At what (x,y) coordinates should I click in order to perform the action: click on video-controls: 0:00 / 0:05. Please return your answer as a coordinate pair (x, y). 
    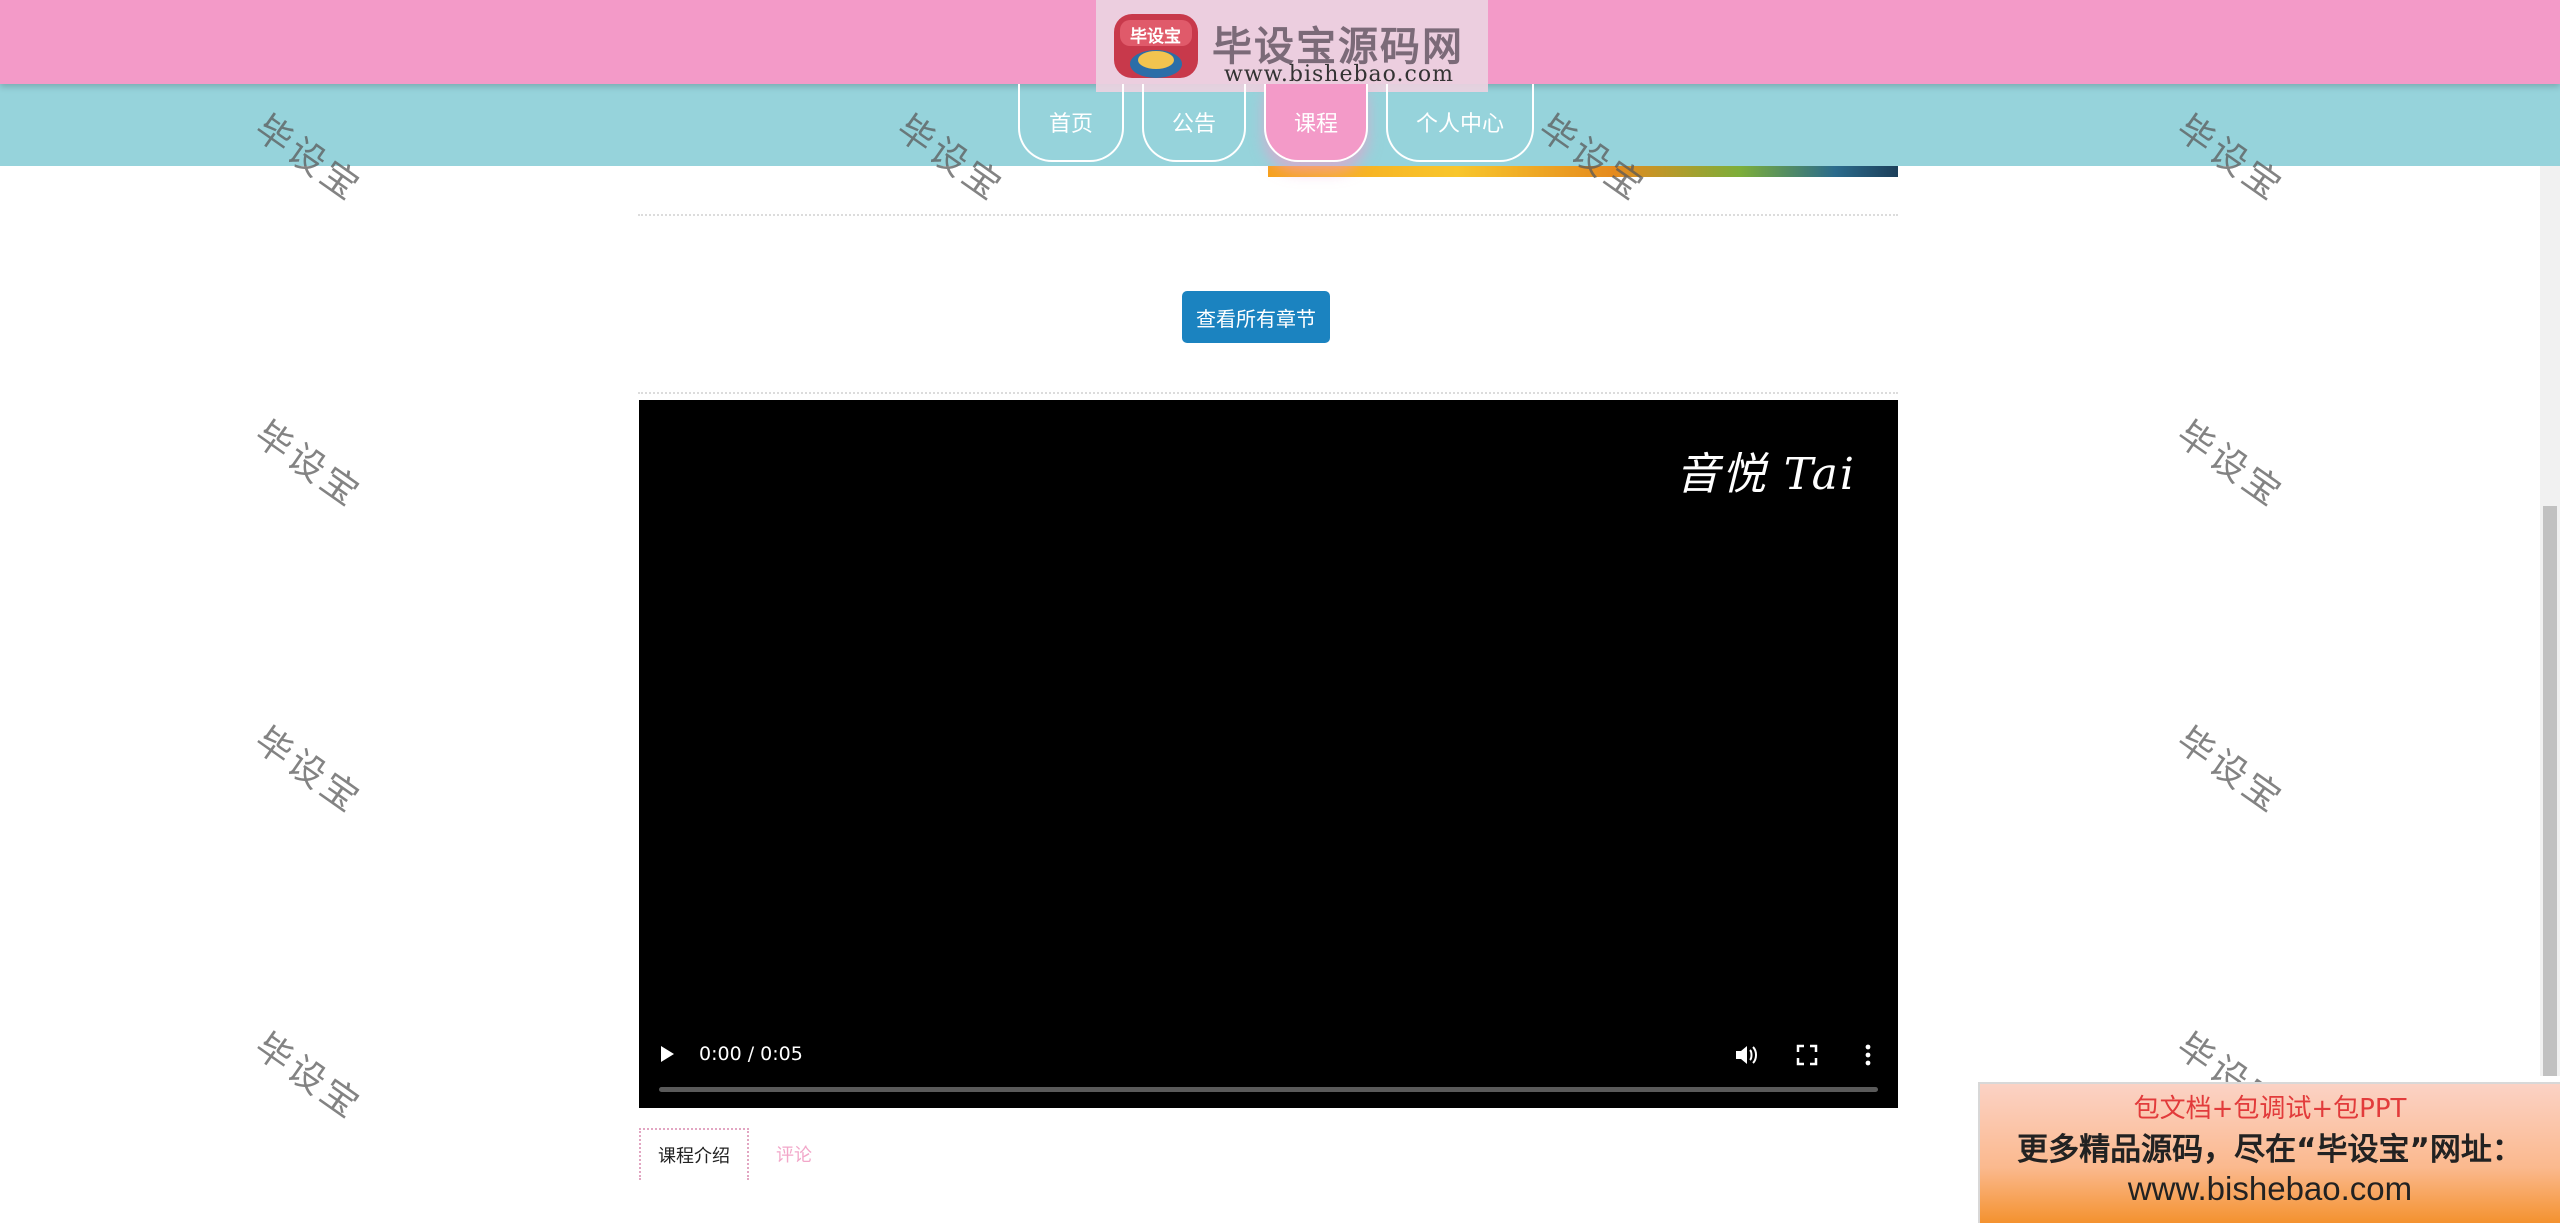
    Looking at the image, I should click on (1268, 1060).